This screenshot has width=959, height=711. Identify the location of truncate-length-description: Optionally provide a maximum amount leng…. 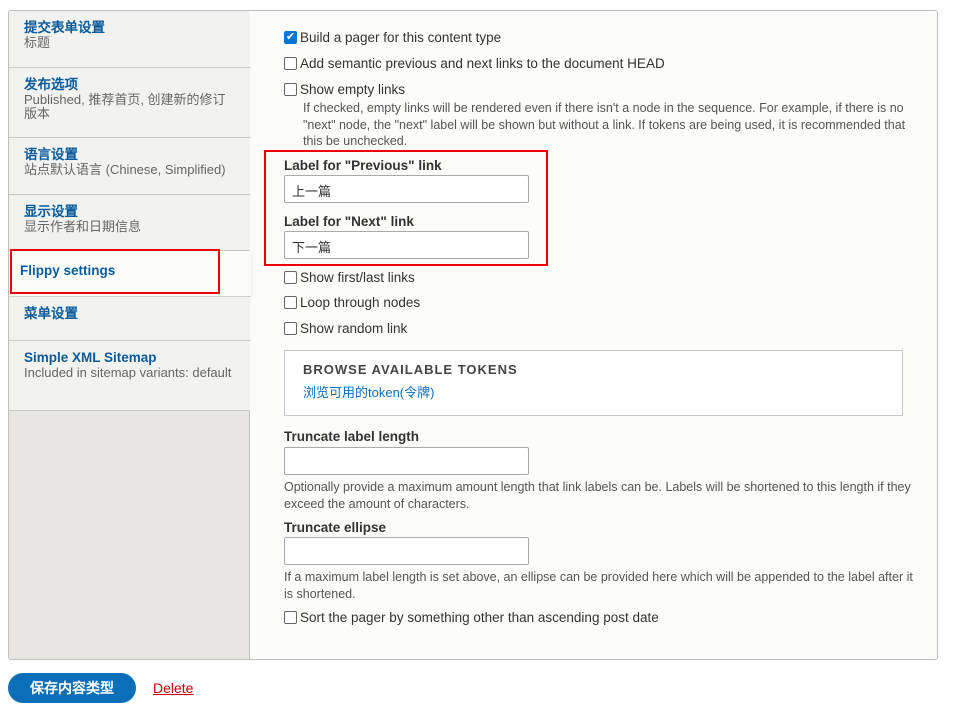
(597, 495).